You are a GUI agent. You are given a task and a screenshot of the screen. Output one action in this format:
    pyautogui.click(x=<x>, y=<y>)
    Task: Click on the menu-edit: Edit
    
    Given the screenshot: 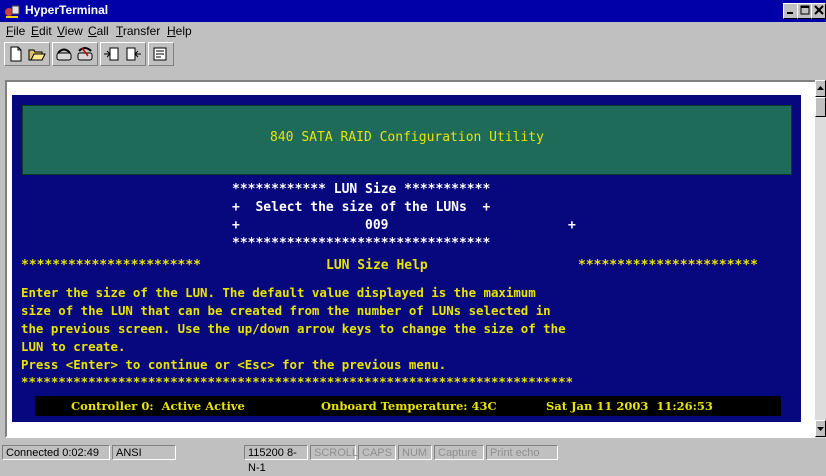 What is the action you would take?
    pyautogui.click(x=41, y=31)
    